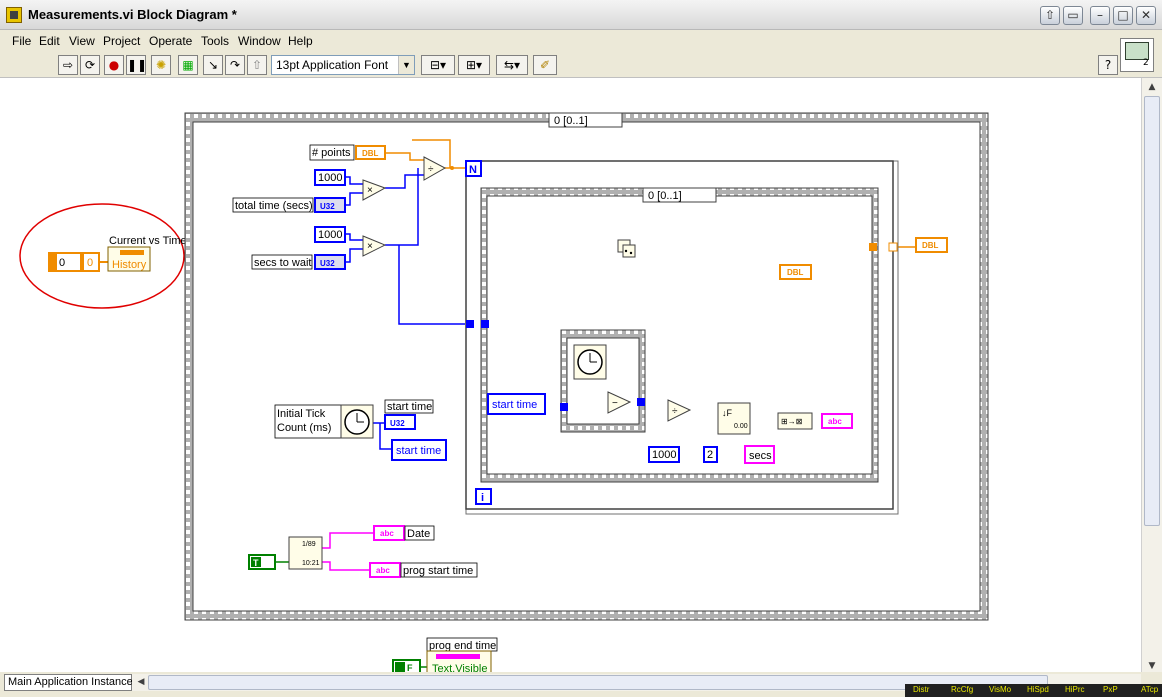 This screenshot has height=697, width=1162. I want to click on font-select: 13pt Application Font ▼, so click(343, 65).